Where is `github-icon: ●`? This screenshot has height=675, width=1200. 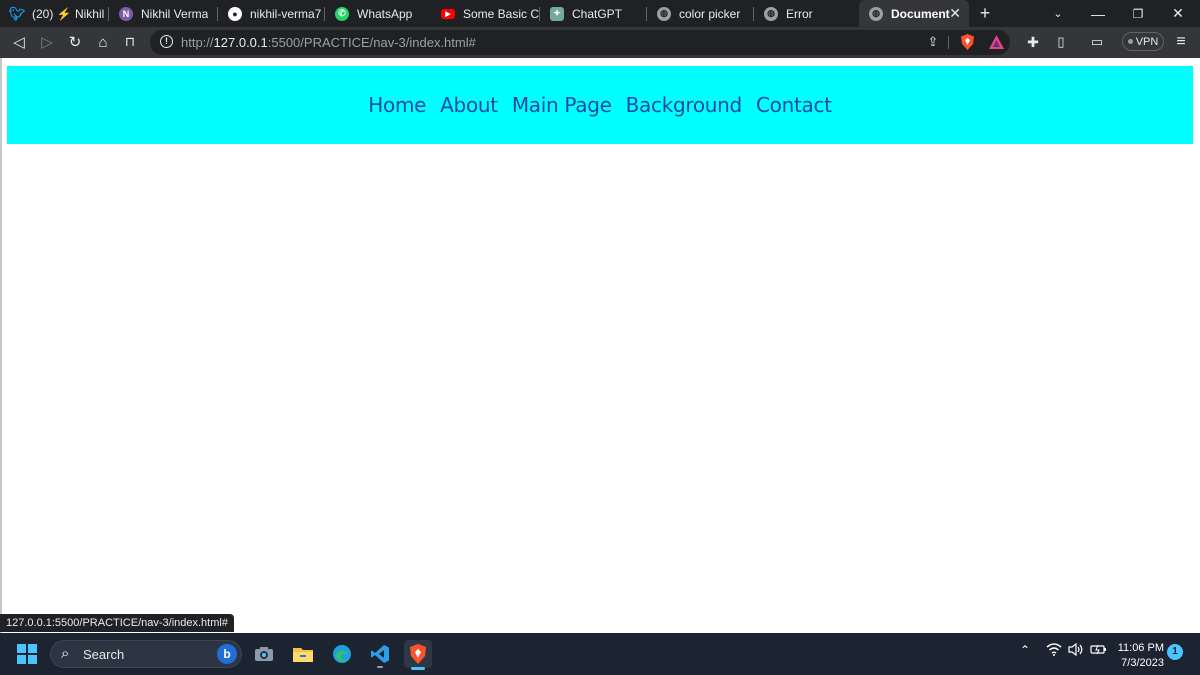 github-icon: ● is located at coordinates (235, 13).